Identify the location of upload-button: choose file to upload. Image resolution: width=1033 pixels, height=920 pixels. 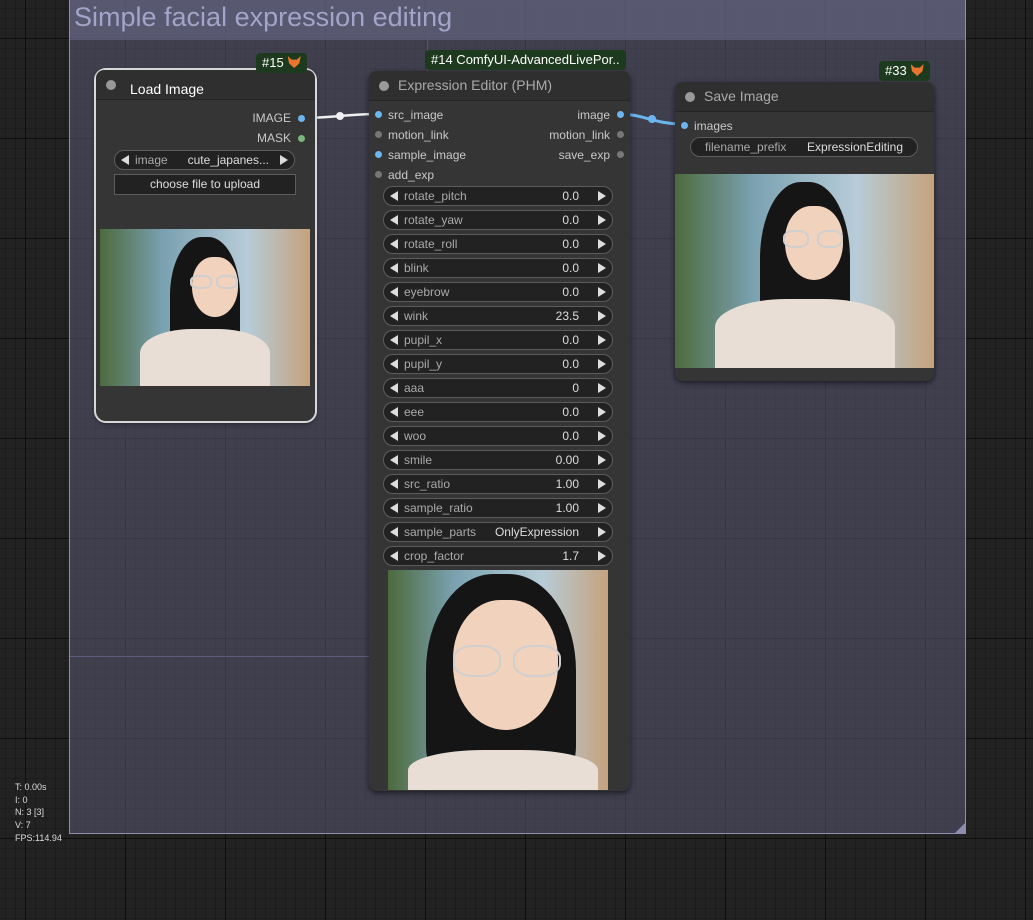
(205, 184).